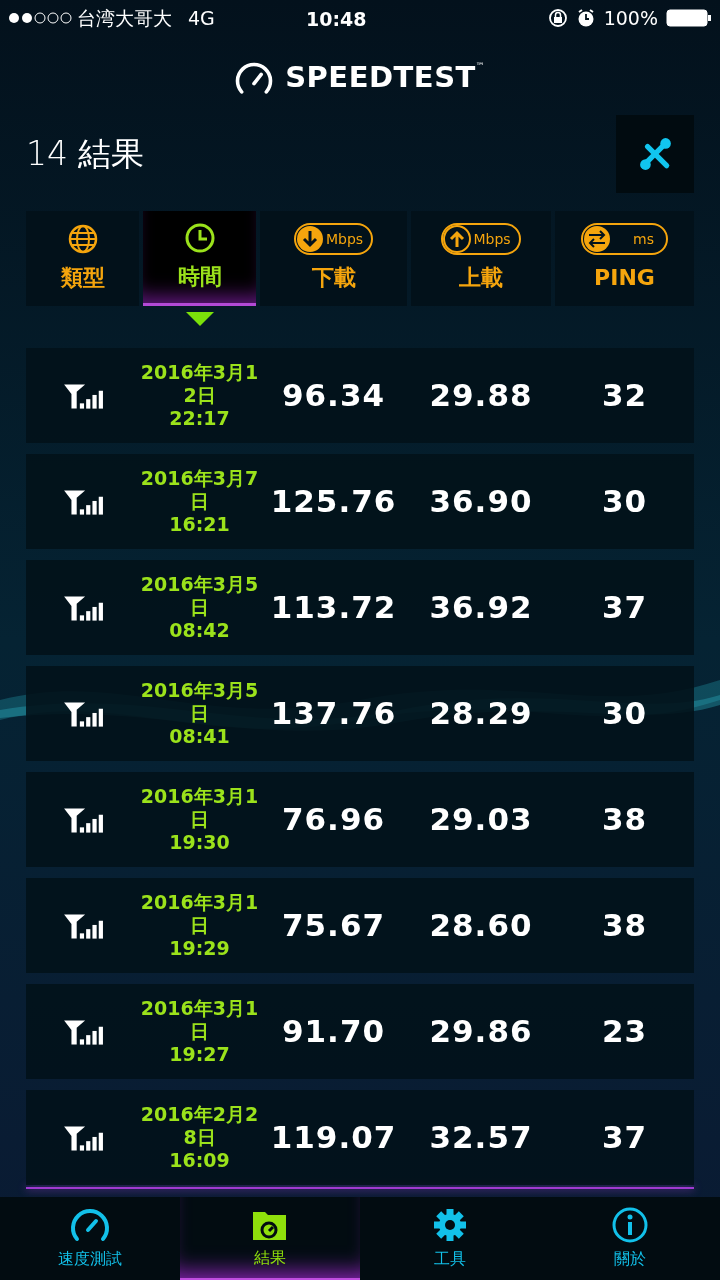  I want to click on column-label: 下載, so click(333, 278).